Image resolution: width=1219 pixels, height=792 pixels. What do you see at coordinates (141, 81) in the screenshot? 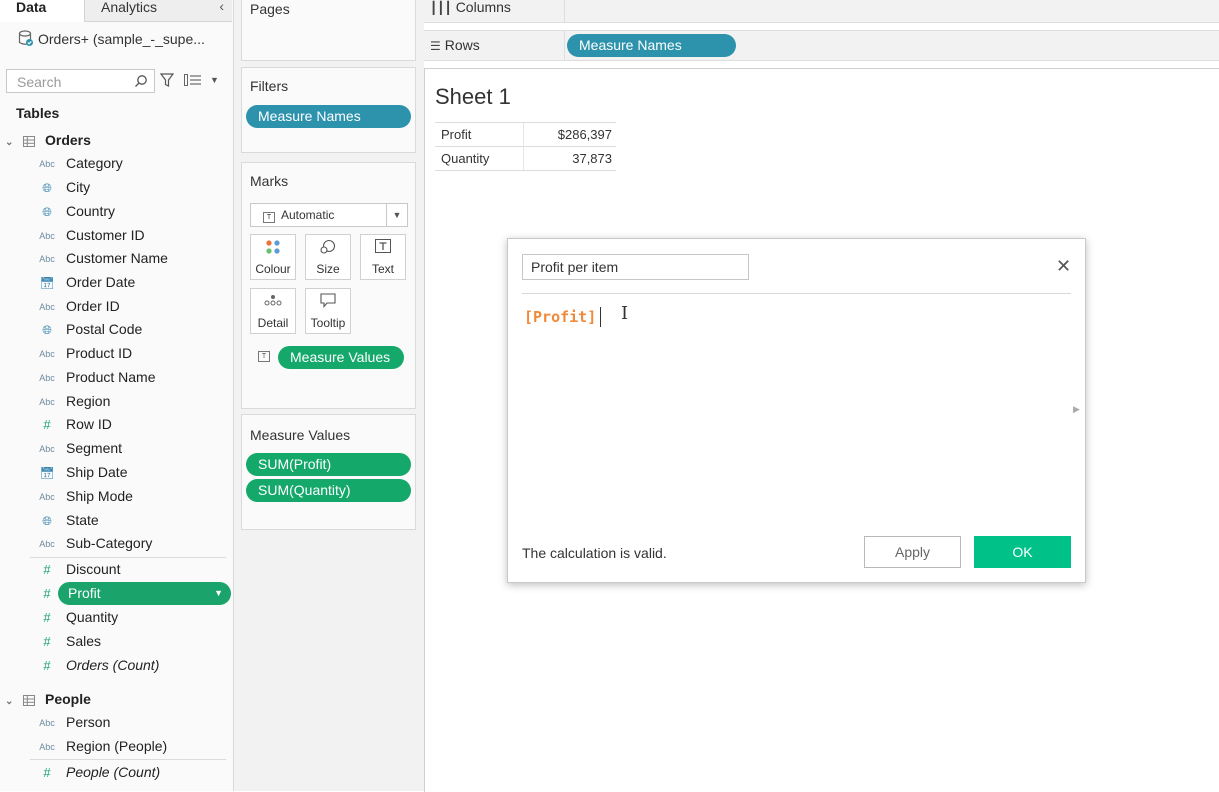
I see `search-icon` at bounding box center [141, 81].